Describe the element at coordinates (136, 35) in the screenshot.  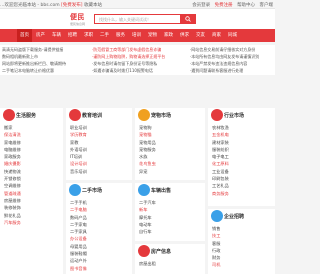
I see `nav-item: 培训` at that location.